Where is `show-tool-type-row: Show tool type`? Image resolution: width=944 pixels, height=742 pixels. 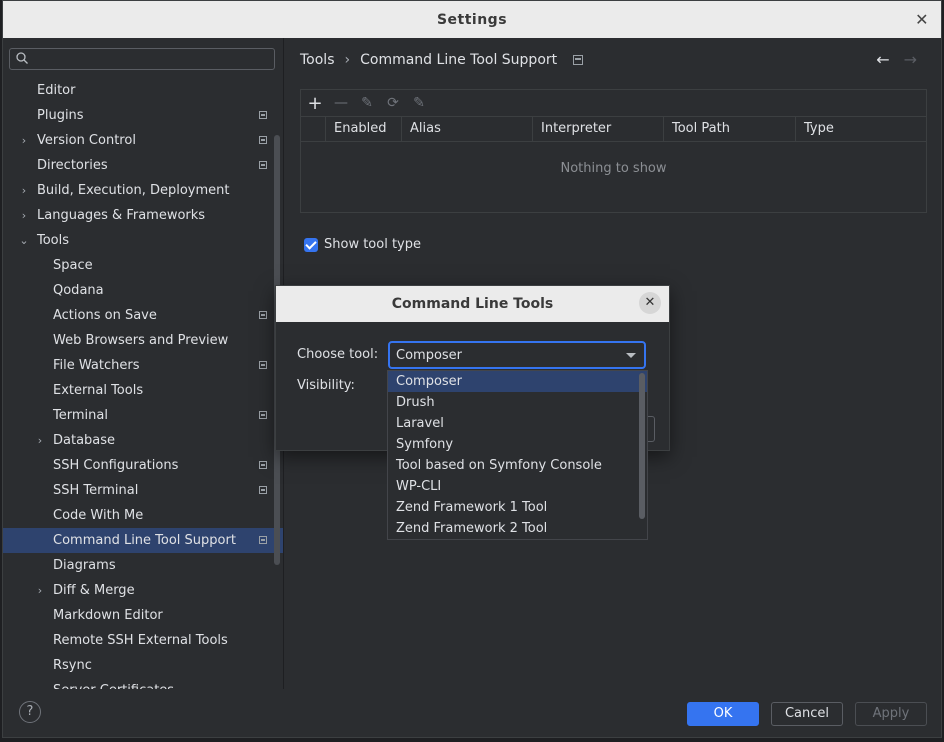
show-tool-type-row: Show tool type is located at coordinates (362, 244).